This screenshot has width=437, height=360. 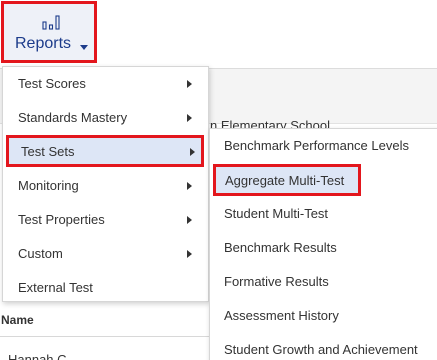 I want to click on submenu-item-student-growth-and-achievement: Student Growth and Achievement, so click(x=323, y=346).